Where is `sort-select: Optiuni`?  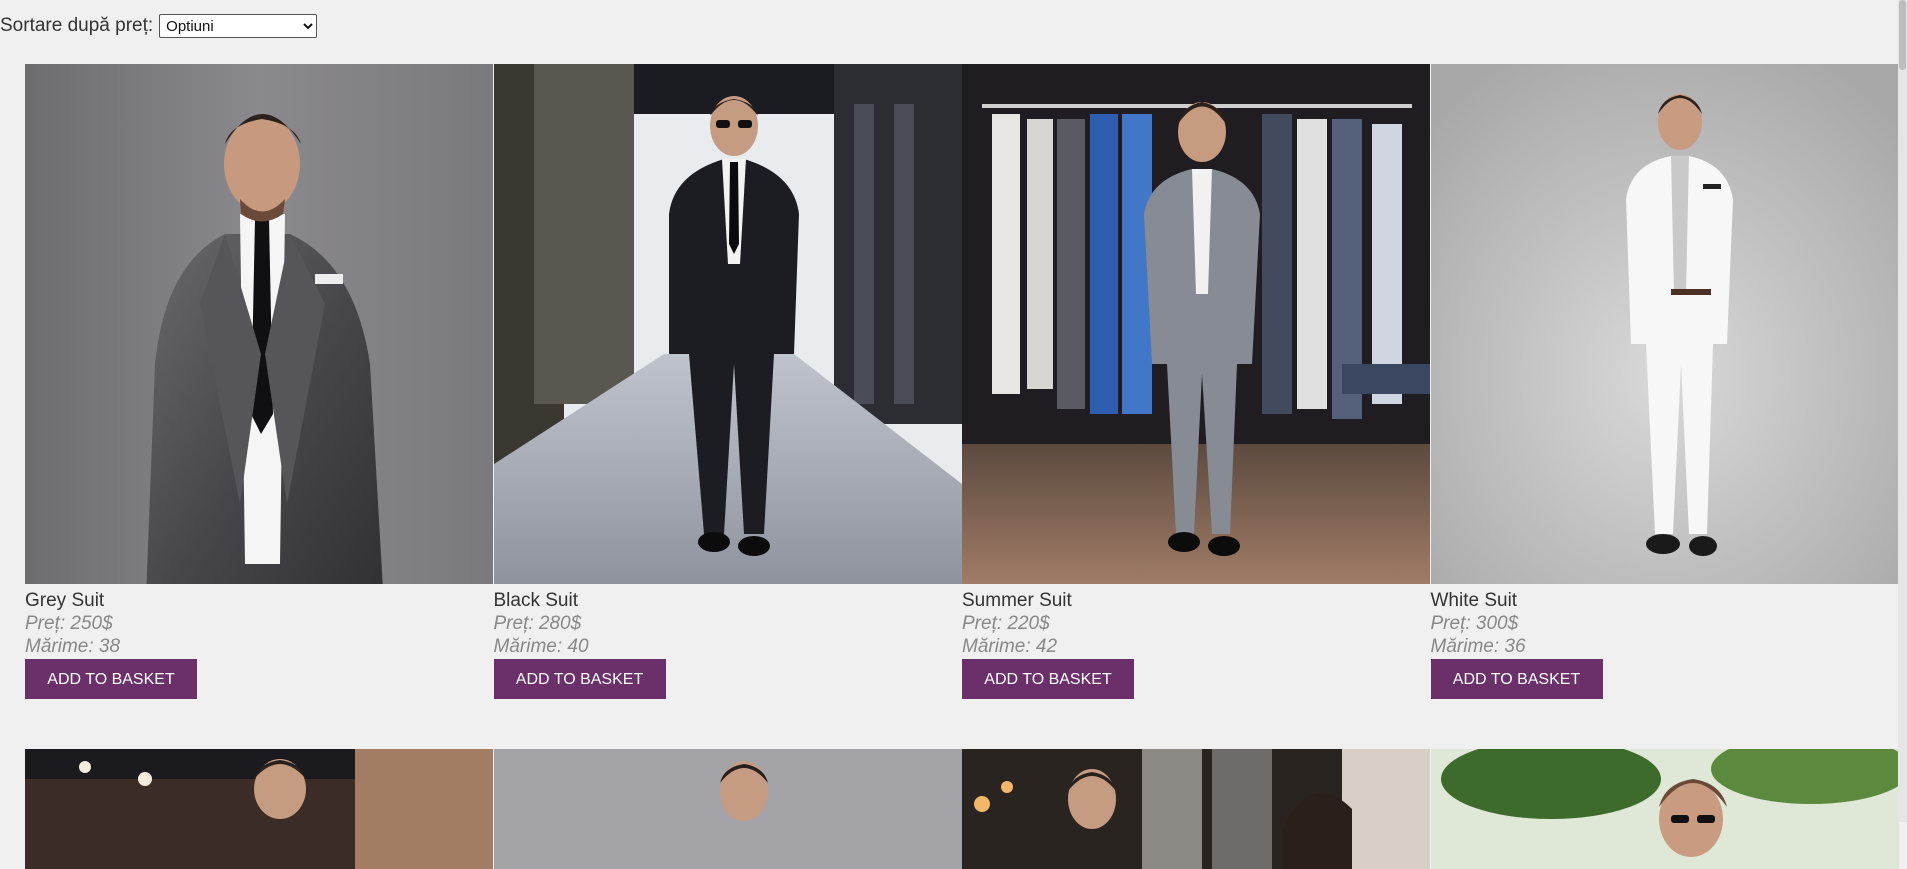 sort-select: Optiuni is located at coordinates (238, 26).